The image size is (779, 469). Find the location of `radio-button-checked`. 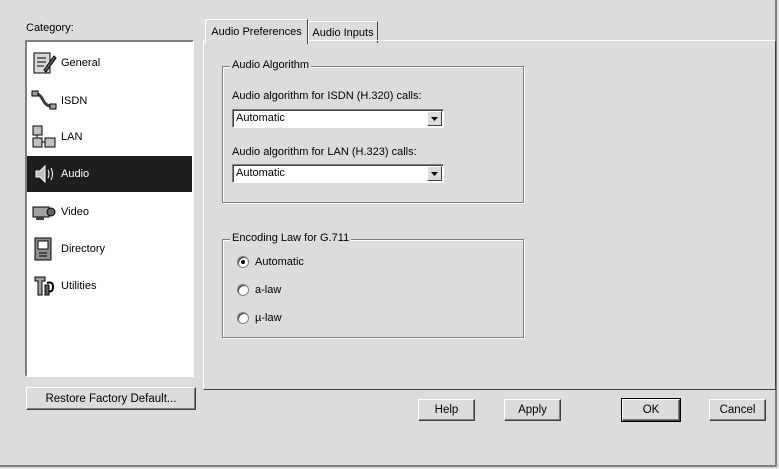

radio-button-checked is located at coordinates (243, 262).